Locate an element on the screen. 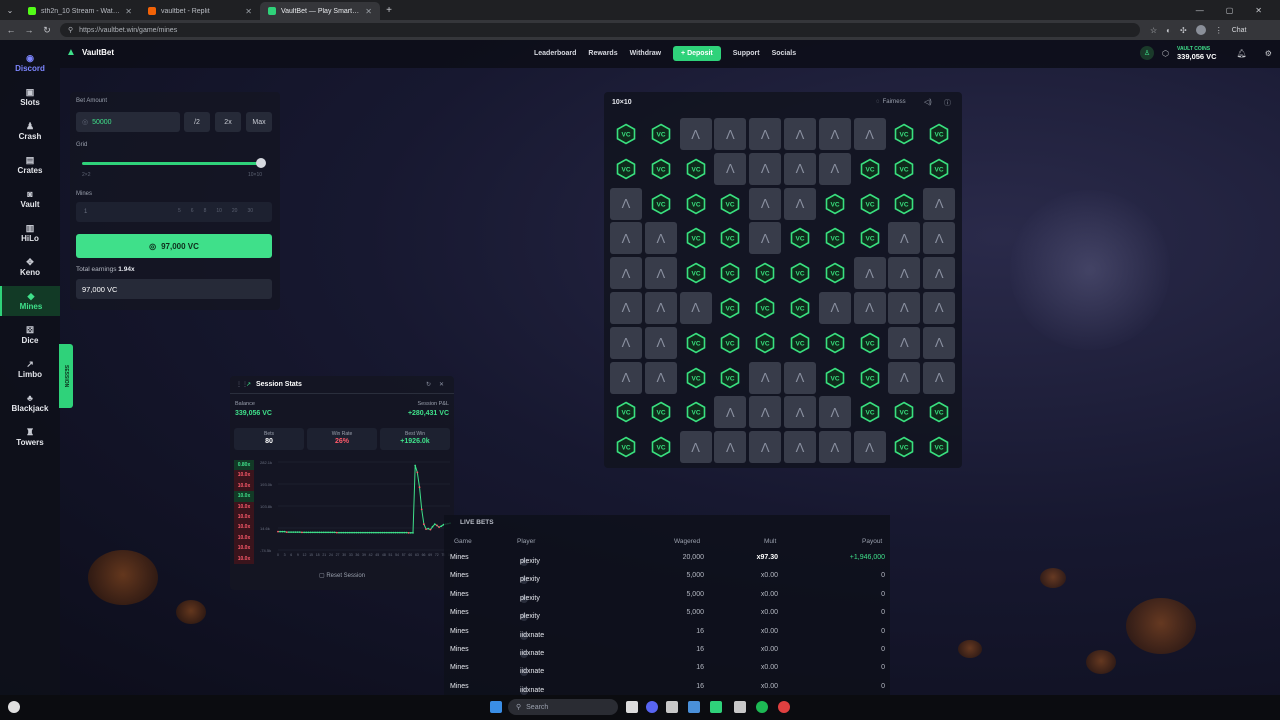  browser-tab: VaultBet — Play Smarter, Bet ✕ is located at coordinates (320, 11).